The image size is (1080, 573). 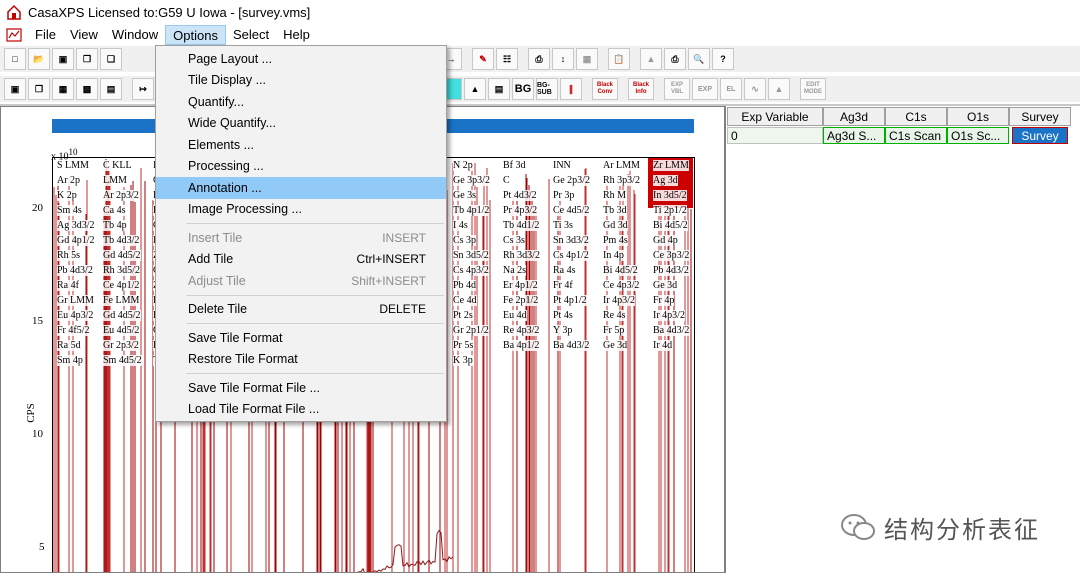 What do you see at coordinates (39, 89) in the screenshot?
I see `tile-overlay-icon: ❐` at bounding box center [39, 89].